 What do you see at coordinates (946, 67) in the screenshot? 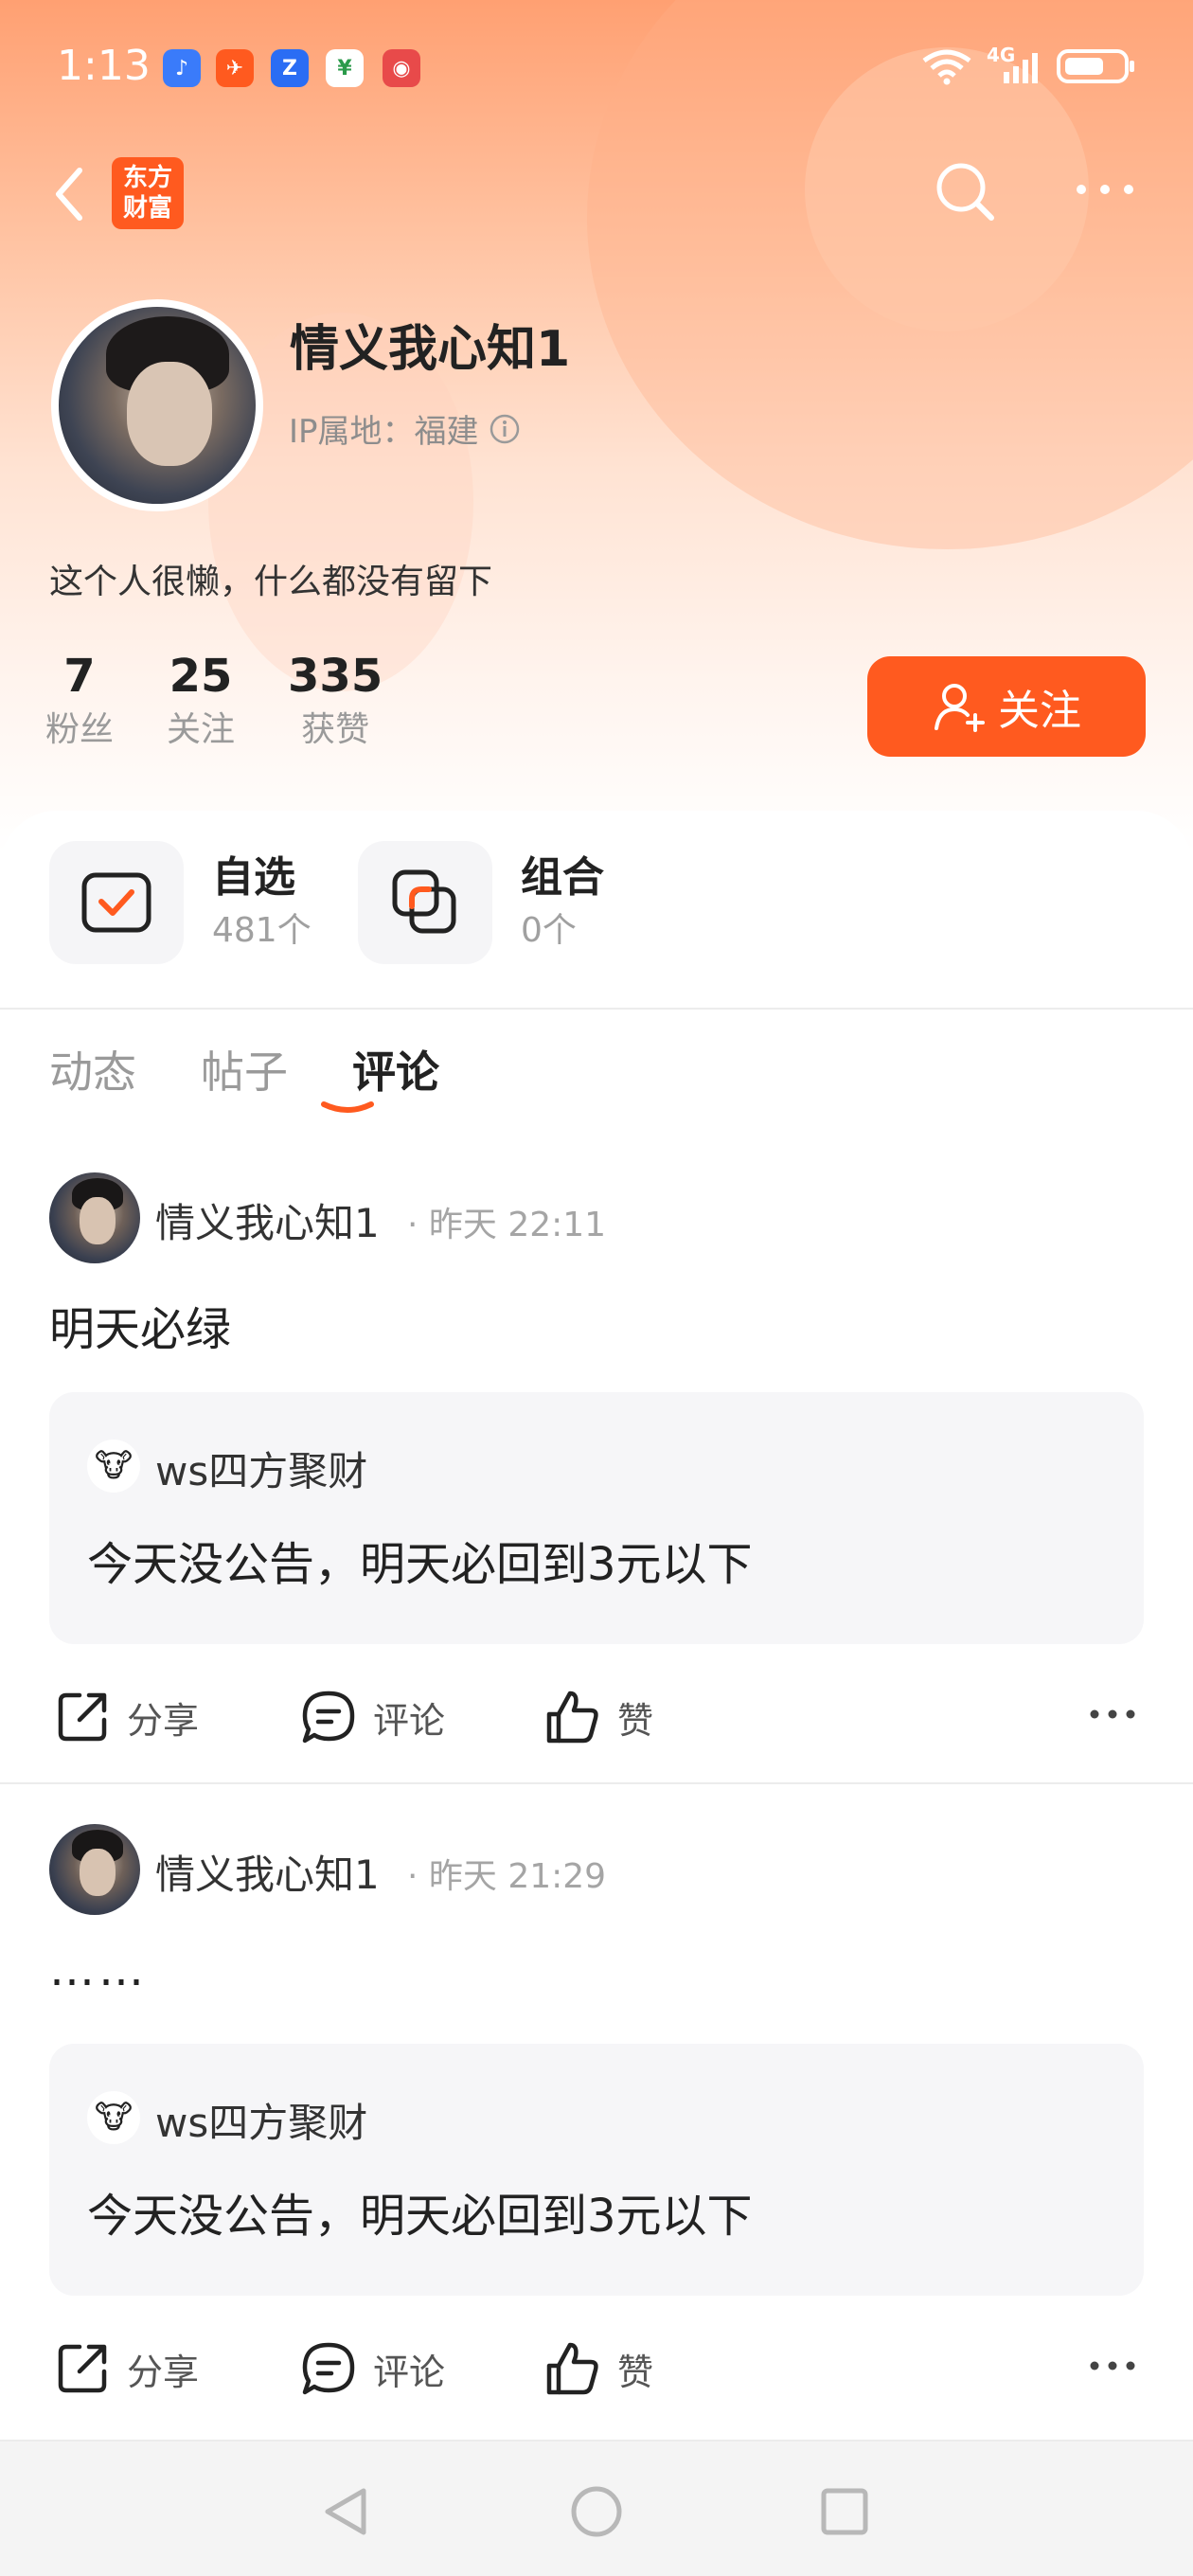
I see `wifi-icon` at bounding box center [946, 67].